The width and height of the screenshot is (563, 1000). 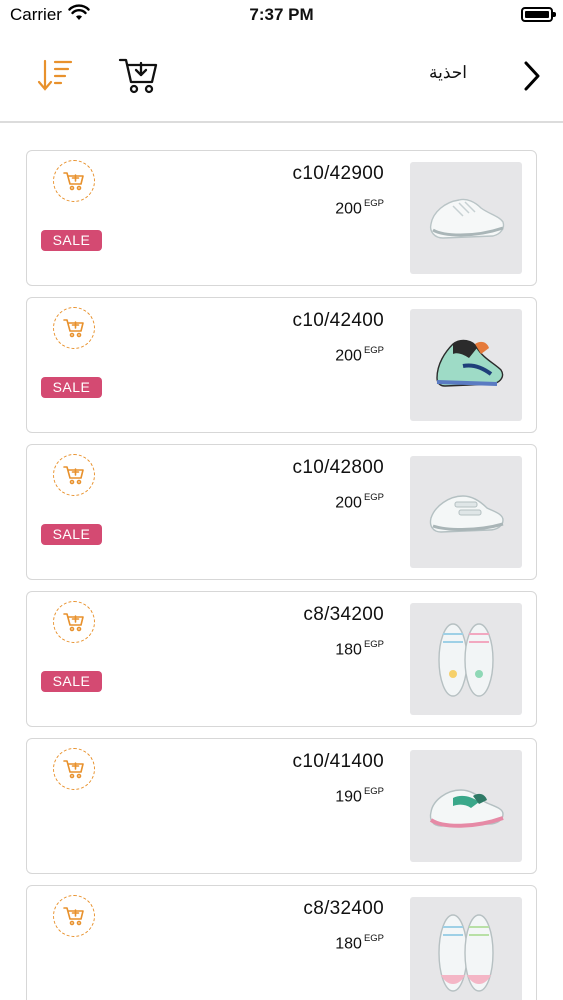 I want to click on nav-bar: احذية, so click(x=281, y=76).